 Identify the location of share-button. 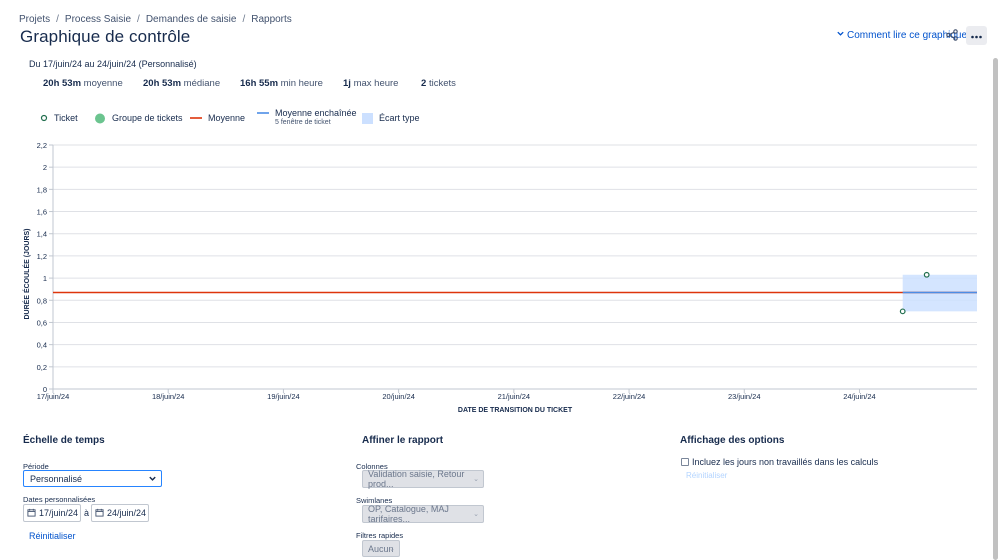
(952, 36).